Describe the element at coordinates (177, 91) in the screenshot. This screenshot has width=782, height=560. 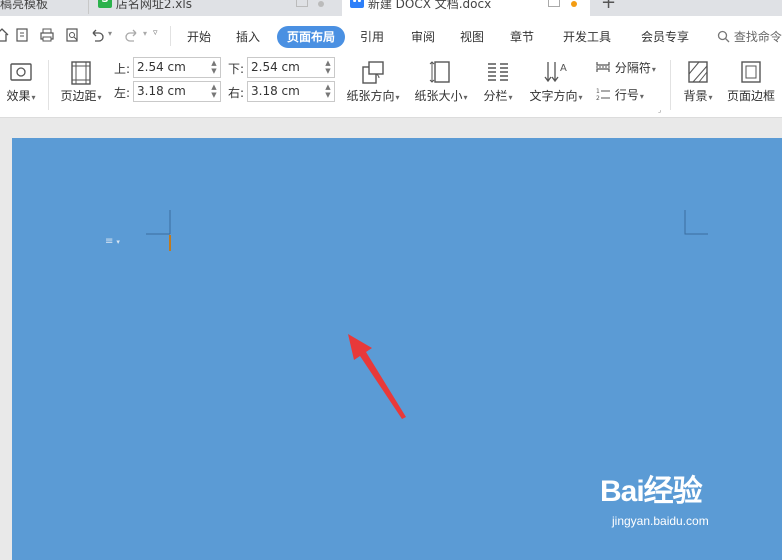
I see `left-margin-input: 3.18 cm ▲ ▼` at that location.